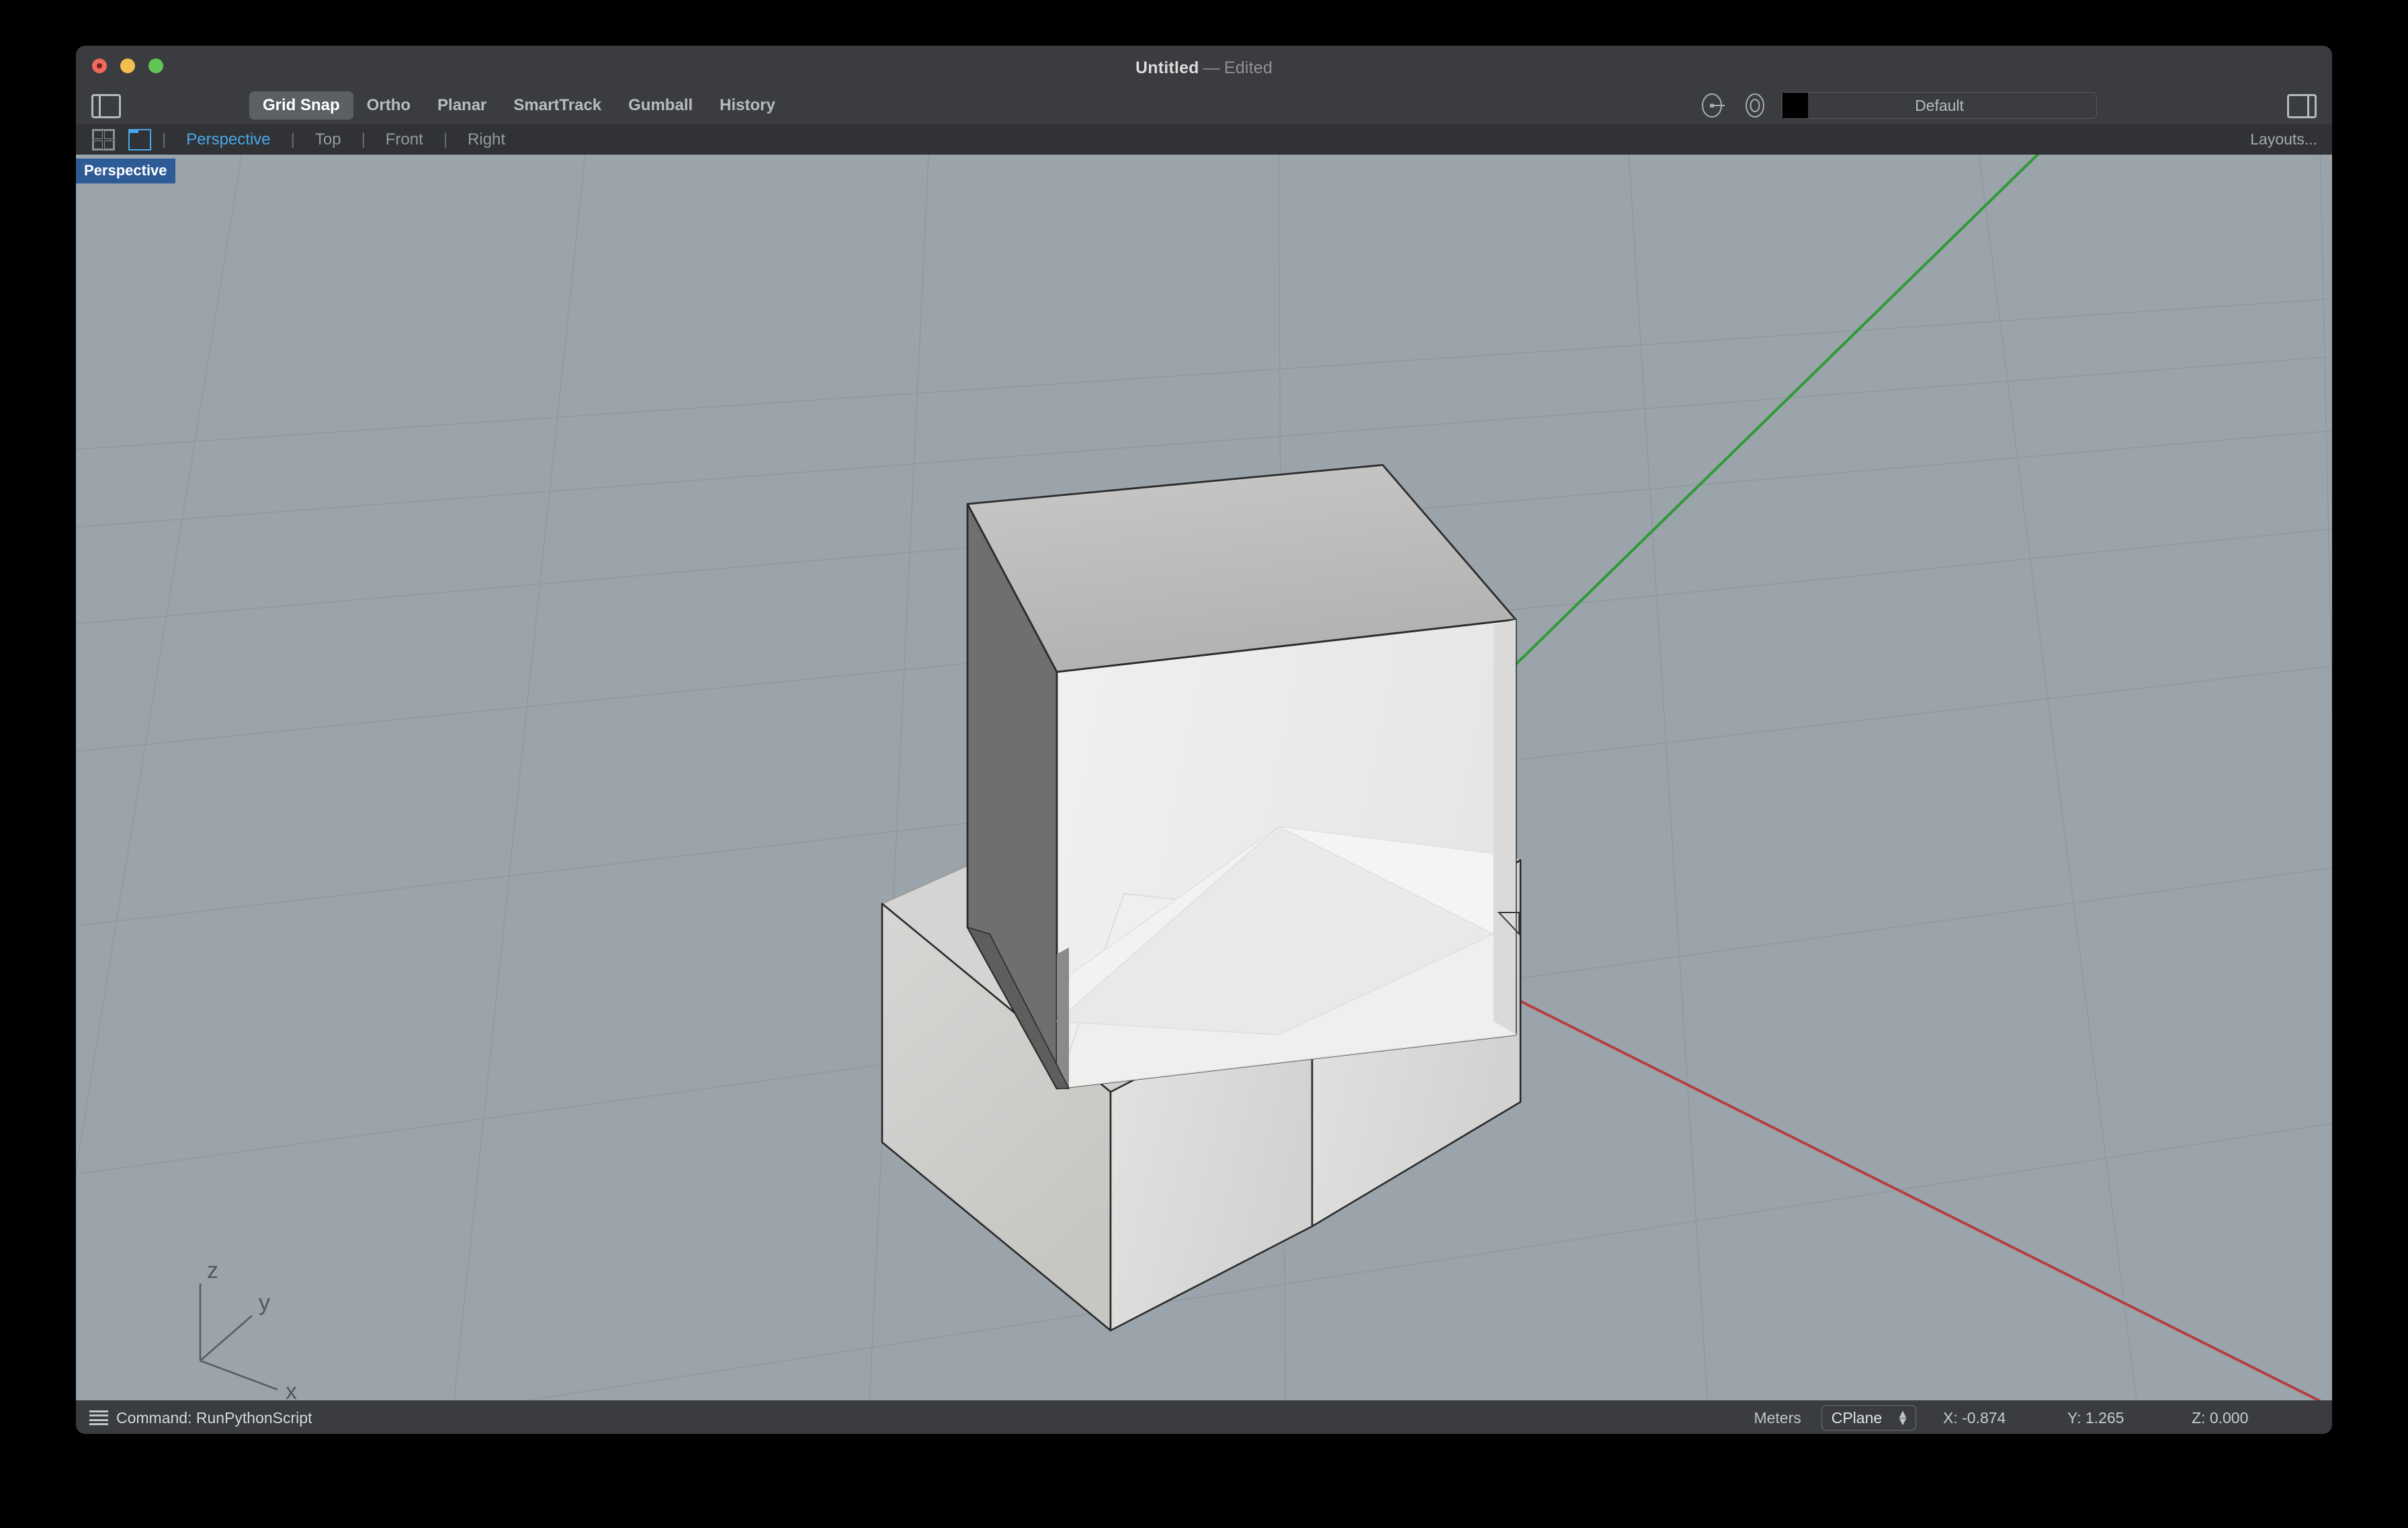  Describe the element at coordinates (301, 105) in the screenshot. I see `grid-snap-button: Grid Snap` at that location.